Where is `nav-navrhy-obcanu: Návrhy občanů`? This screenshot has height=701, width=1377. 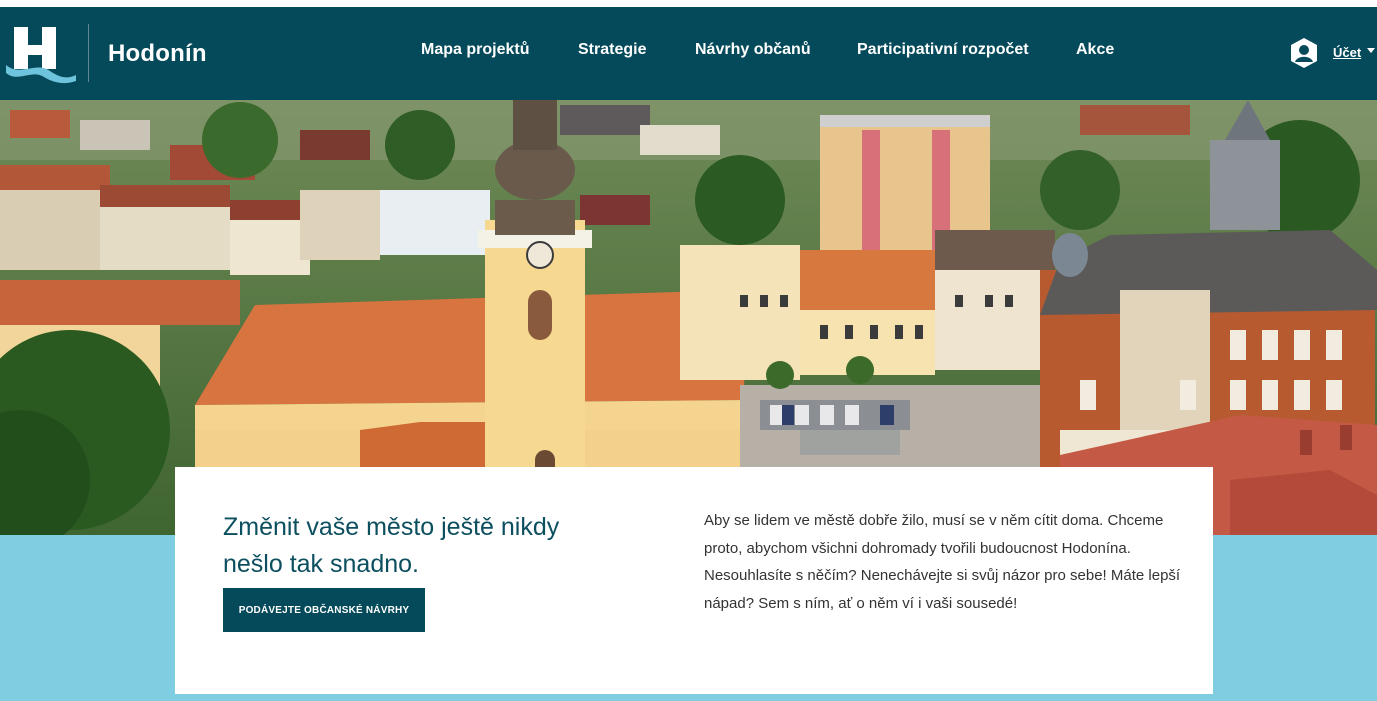 nav-navrhy-obcanu: Návrhy občanů is located at coordinates (753, 50).